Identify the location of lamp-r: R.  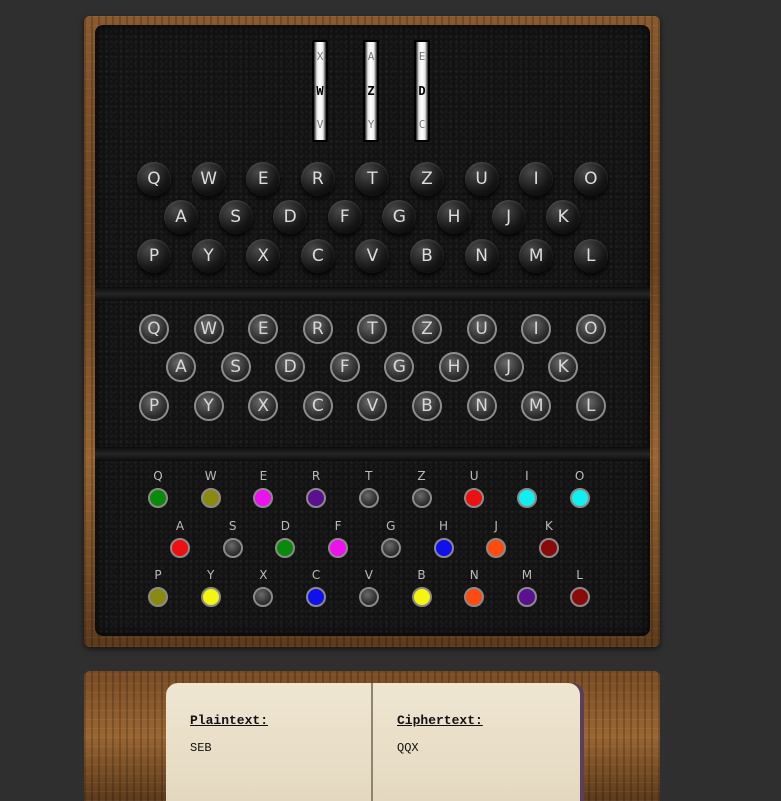
(317, 329).